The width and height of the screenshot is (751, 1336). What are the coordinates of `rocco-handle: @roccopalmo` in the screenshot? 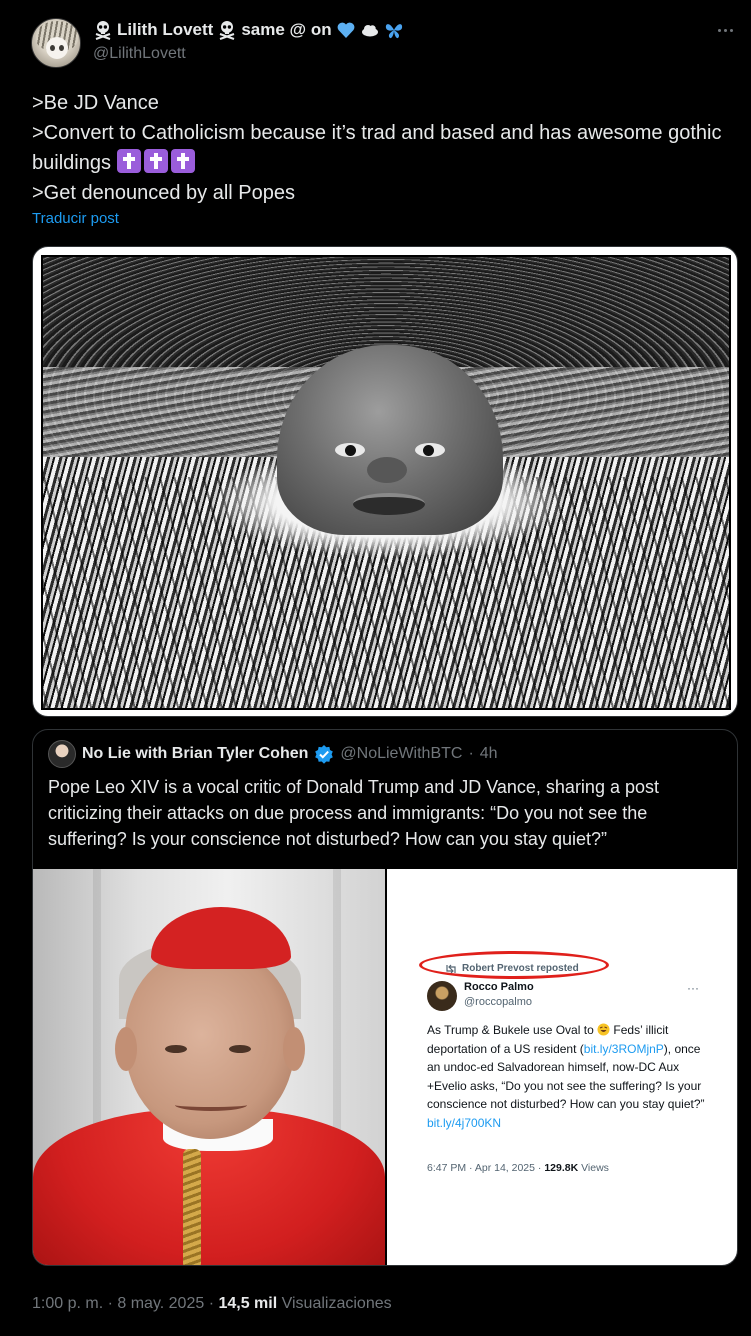 It's located at (498, 1002).